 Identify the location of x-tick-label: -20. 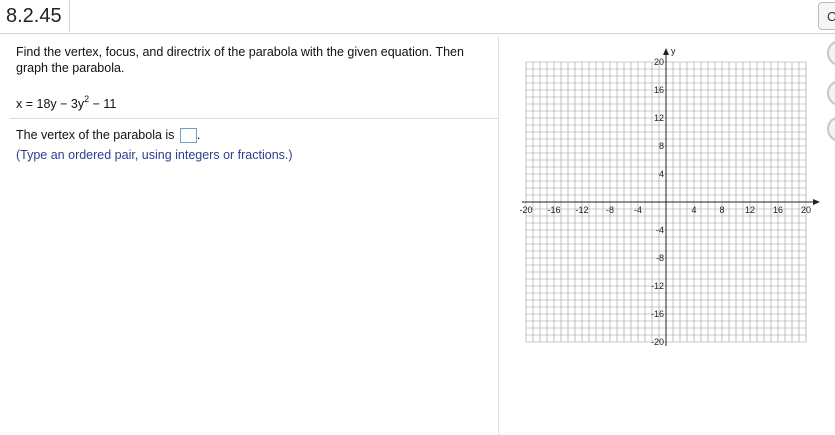
(525, 210).